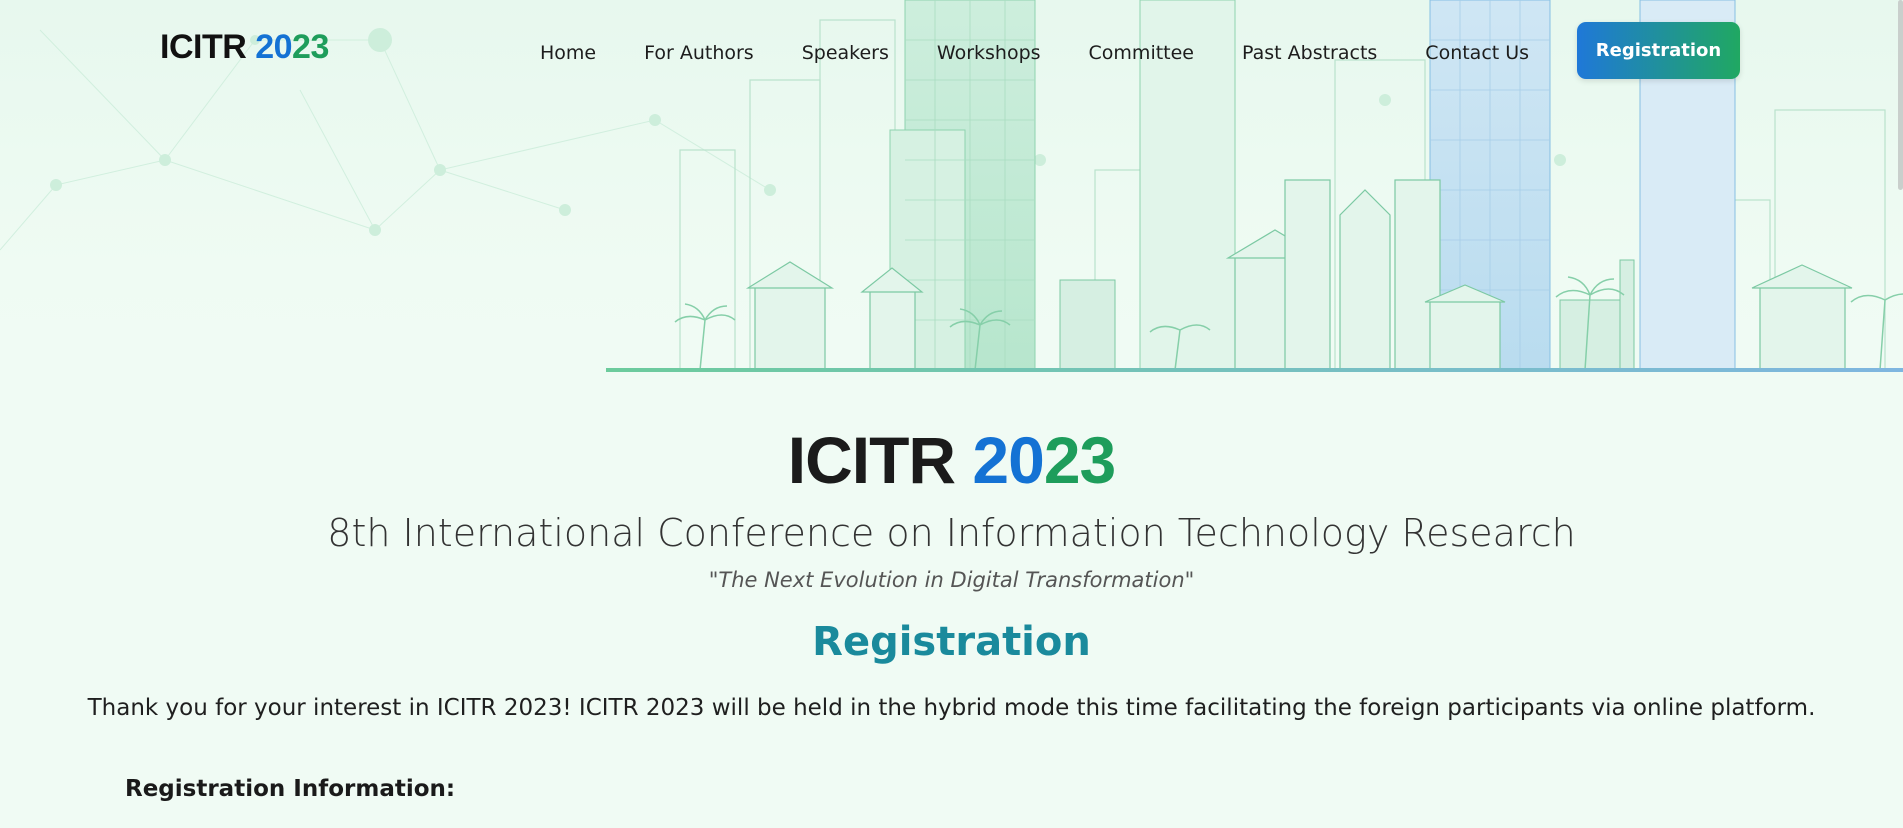  I want to click on conference-title: ICITR 2023, so click(951, 460).